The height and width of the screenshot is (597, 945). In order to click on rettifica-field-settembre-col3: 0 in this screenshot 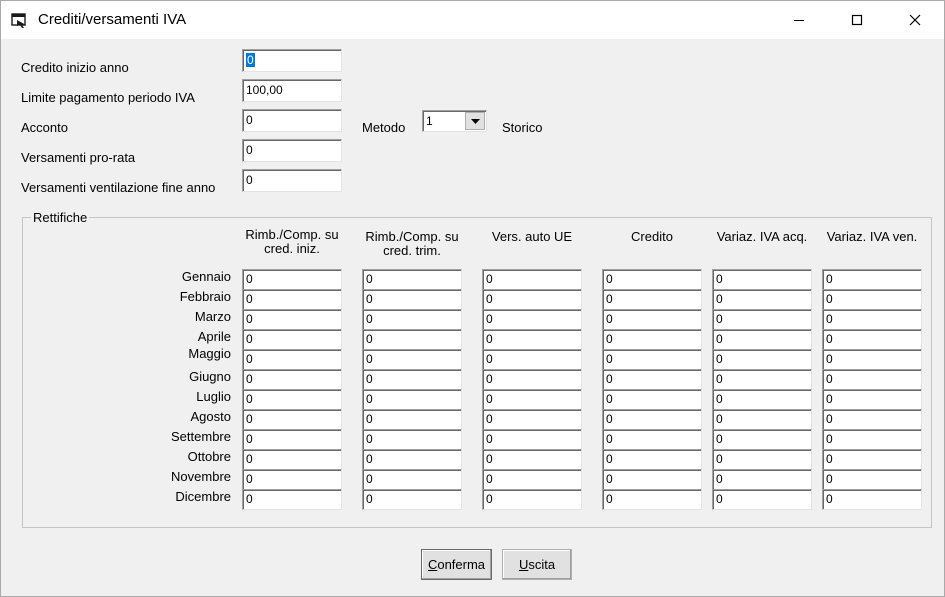, I will do `click(532, 439)`.